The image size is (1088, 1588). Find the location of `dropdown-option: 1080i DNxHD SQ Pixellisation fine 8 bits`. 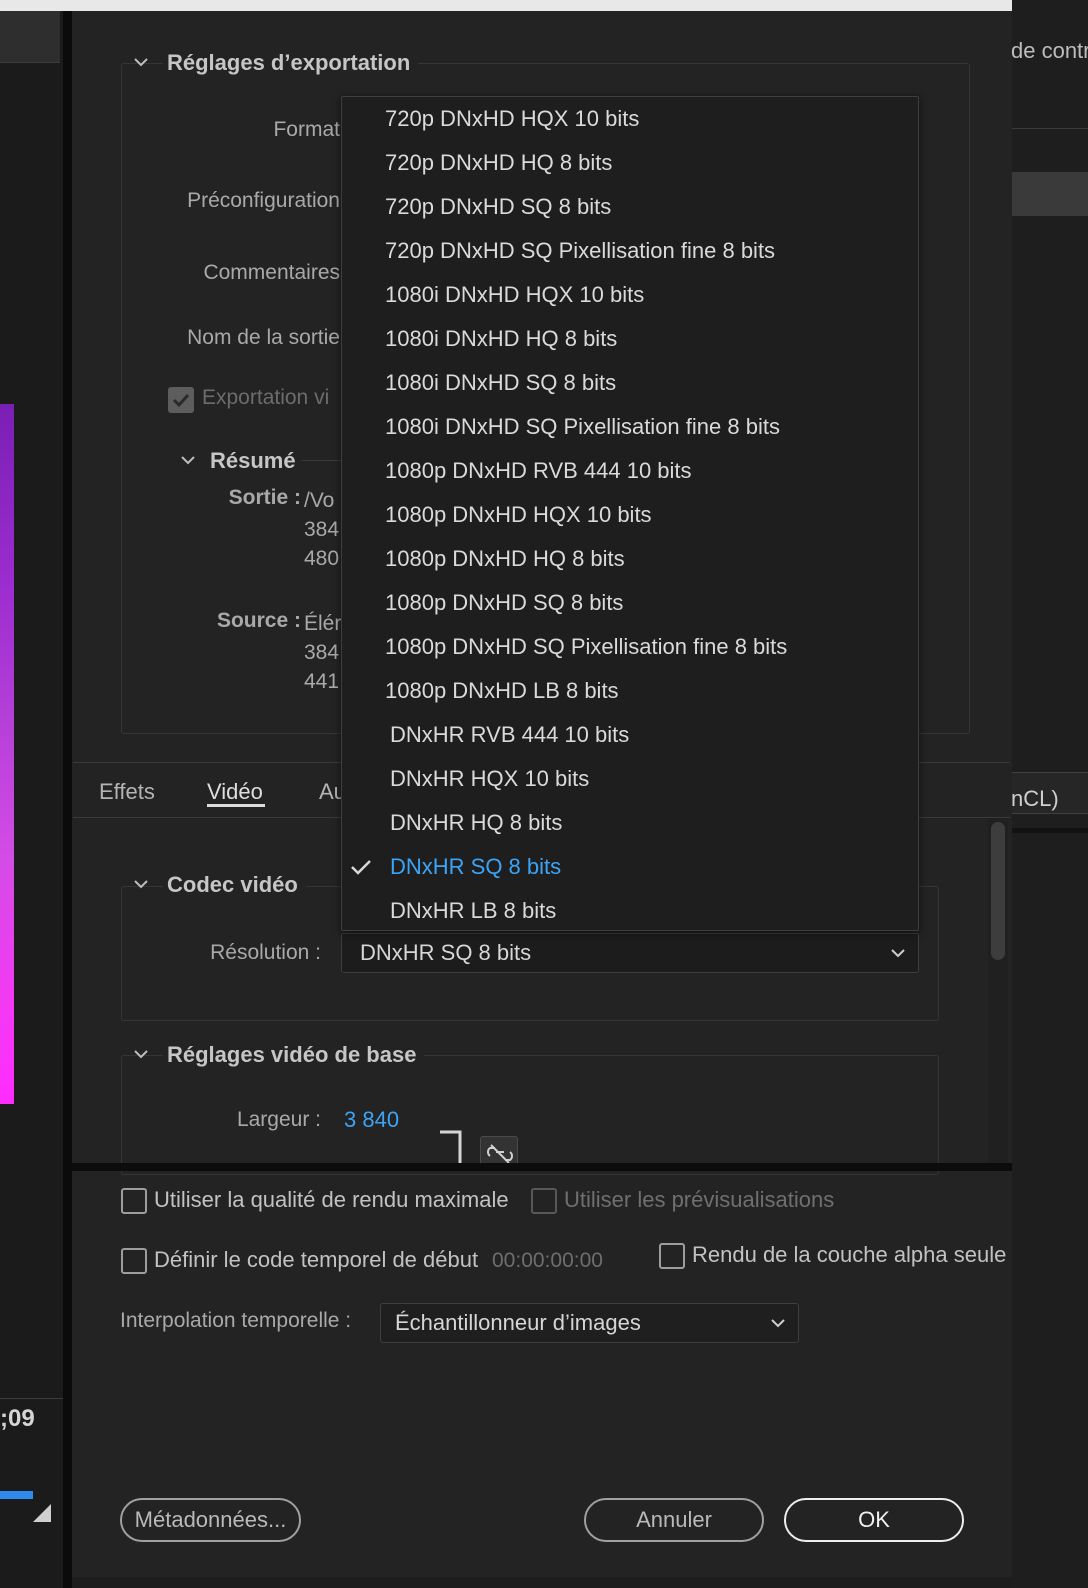

dropdown-option: 1080i DNxHD SQ Pixellisation fine 8 bits is located at coordinates (582, 427).